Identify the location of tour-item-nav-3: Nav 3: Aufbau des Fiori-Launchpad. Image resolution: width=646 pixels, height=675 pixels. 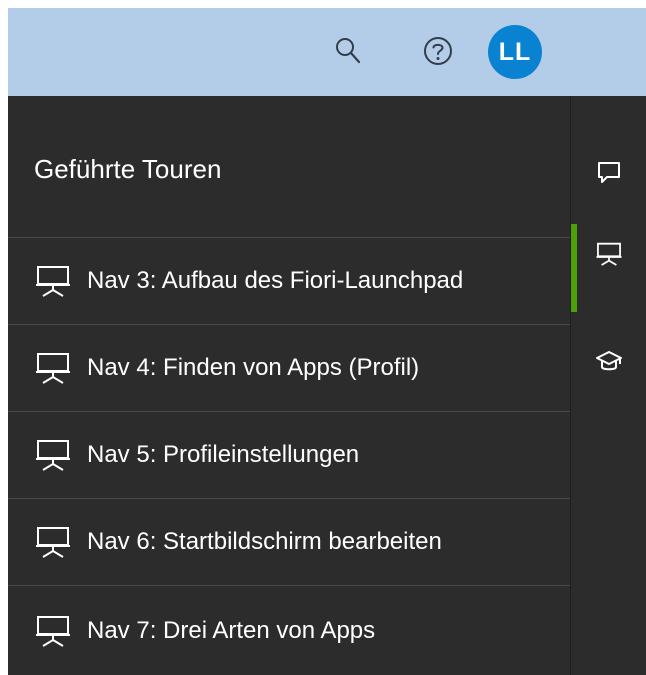
(289, 280).